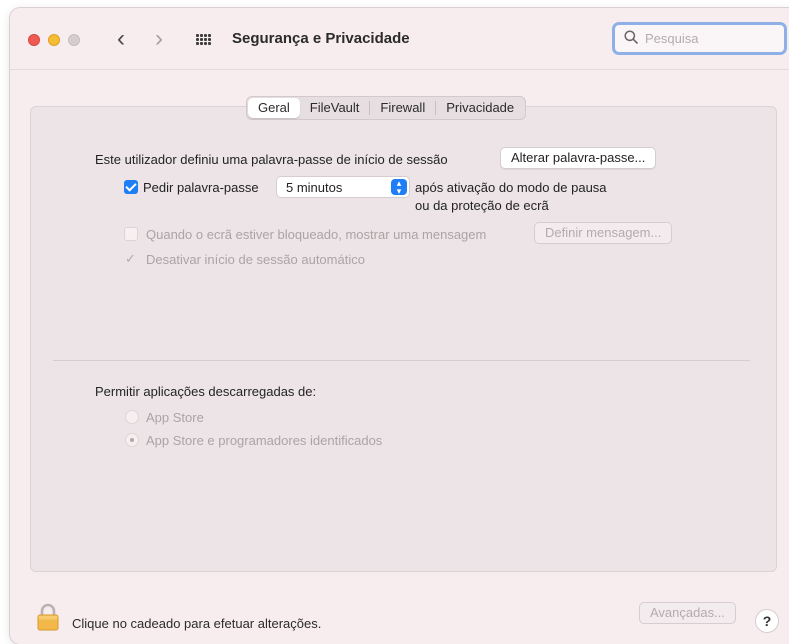  I want to click on password-delay-select: 5 minutos ▴ ▾, so click(343, 187).